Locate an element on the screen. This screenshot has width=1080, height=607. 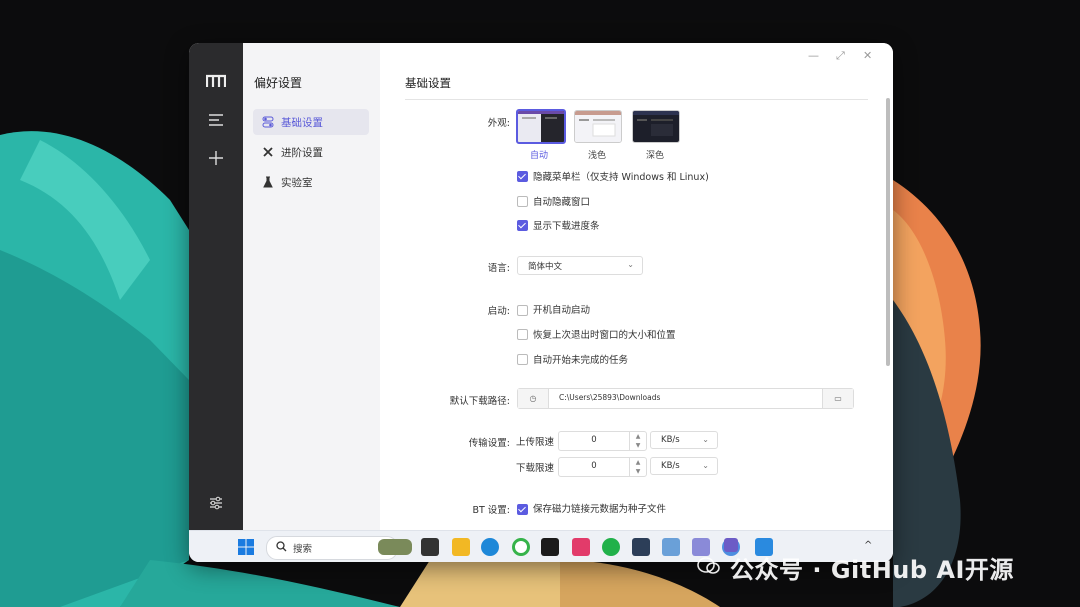
history-icon: ◷ is located at coordinates (533, 398).